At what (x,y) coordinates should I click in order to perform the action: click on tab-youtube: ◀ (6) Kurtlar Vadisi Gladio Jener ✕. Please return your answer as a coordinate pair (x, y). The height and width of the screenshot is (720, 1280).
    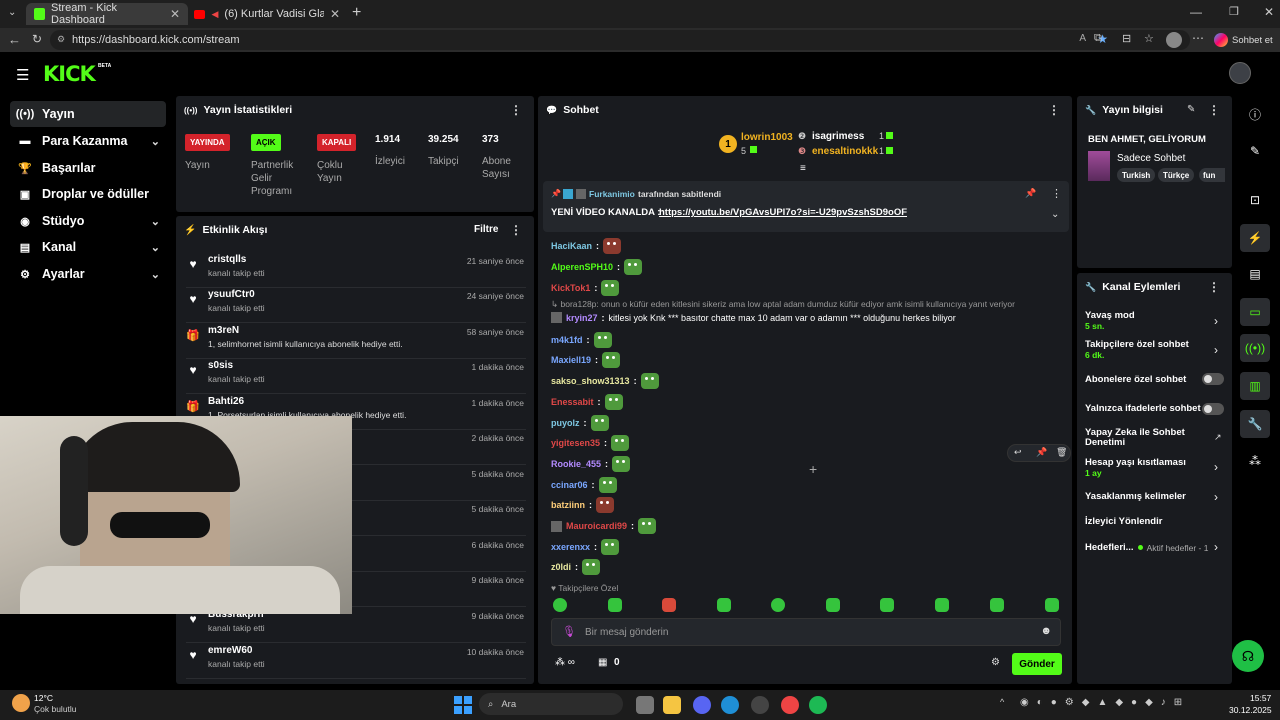
    Looking at the image, I should click on (267, 14).